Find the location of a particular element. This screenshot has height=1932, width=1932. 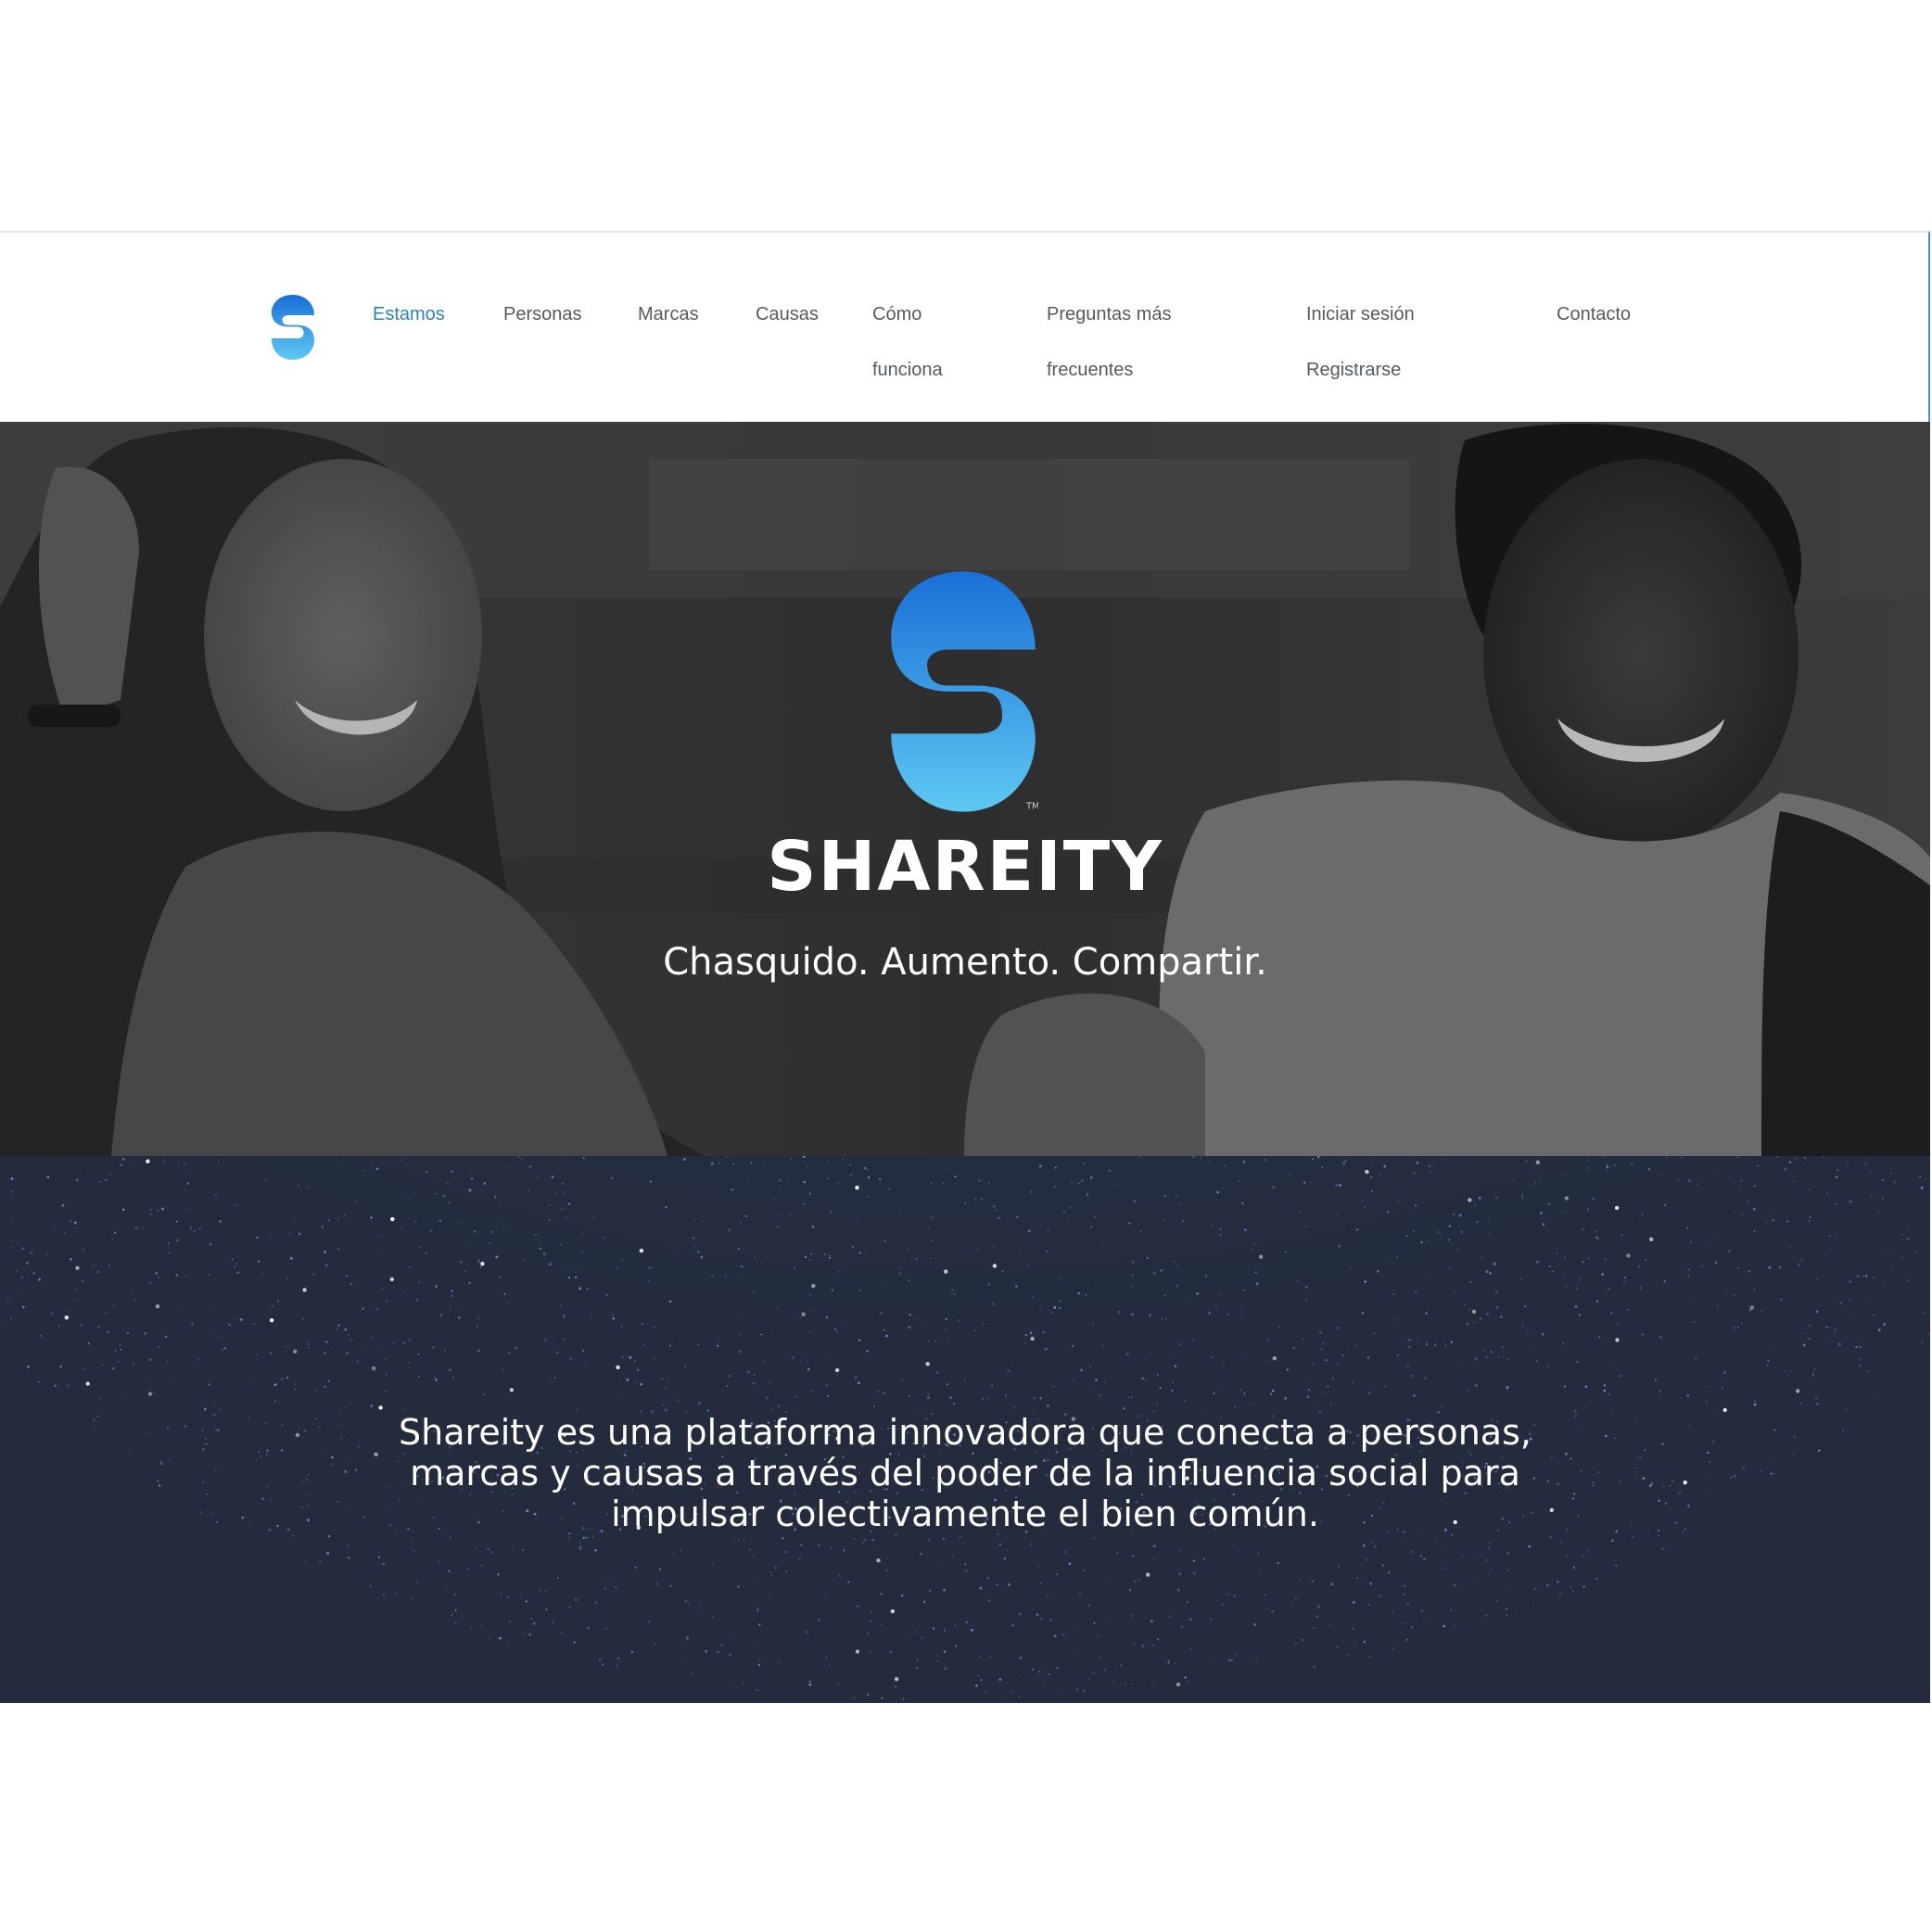

nav-item-iniciar-sesion: Iniciar sesión is located at coordinates (1360, 314).